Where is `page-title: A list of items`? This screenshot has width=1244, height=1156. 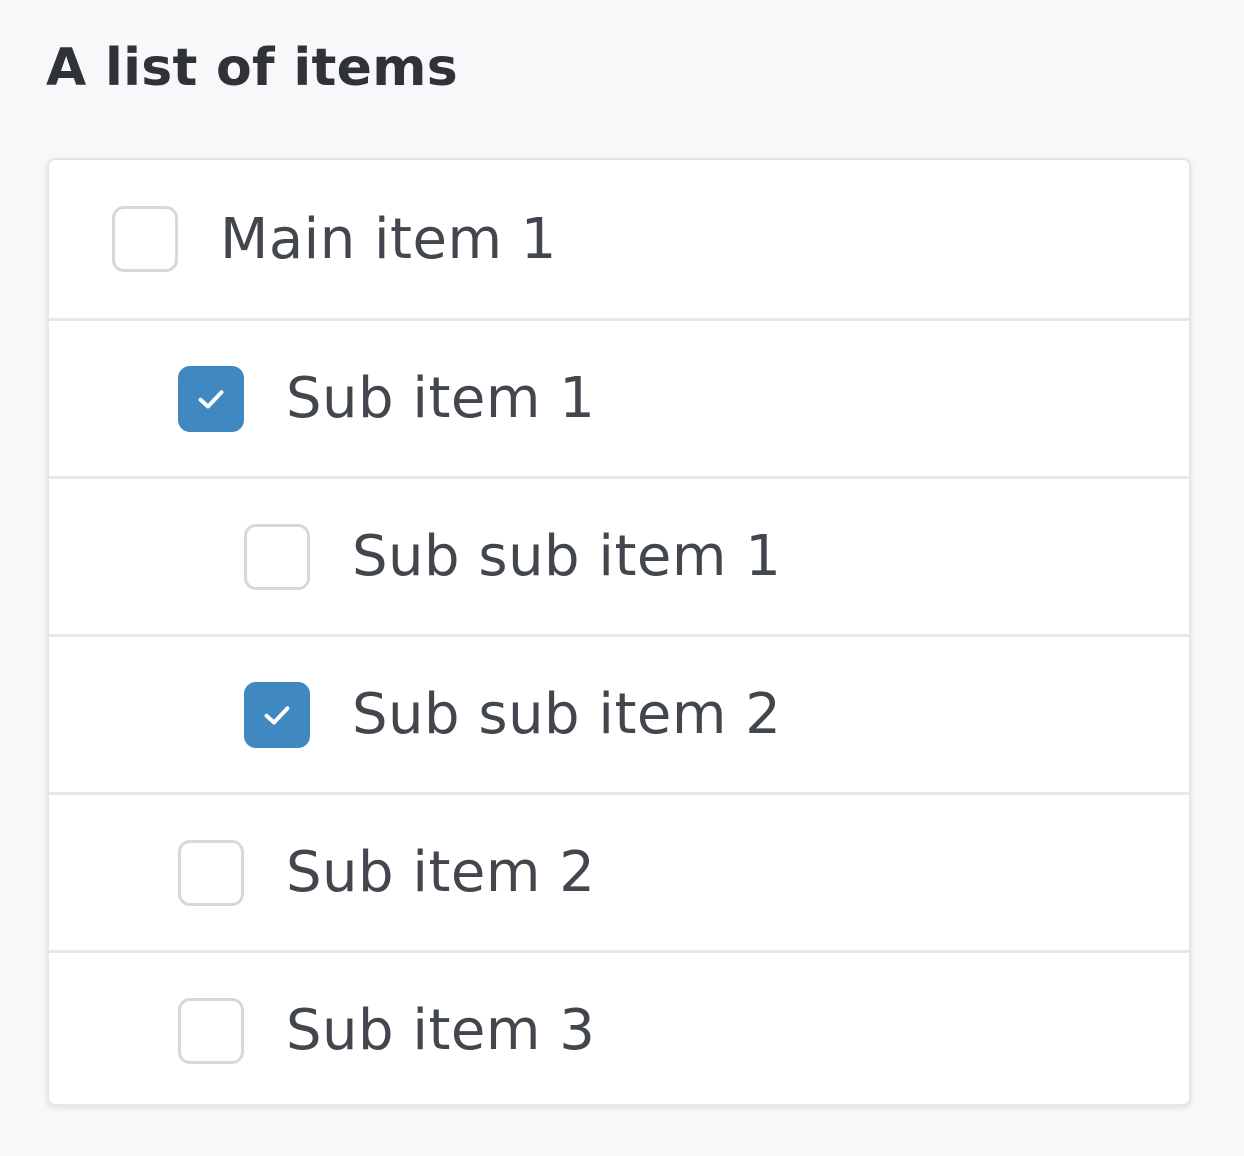 page-title: A list of items is located at coordinates (252, 68).